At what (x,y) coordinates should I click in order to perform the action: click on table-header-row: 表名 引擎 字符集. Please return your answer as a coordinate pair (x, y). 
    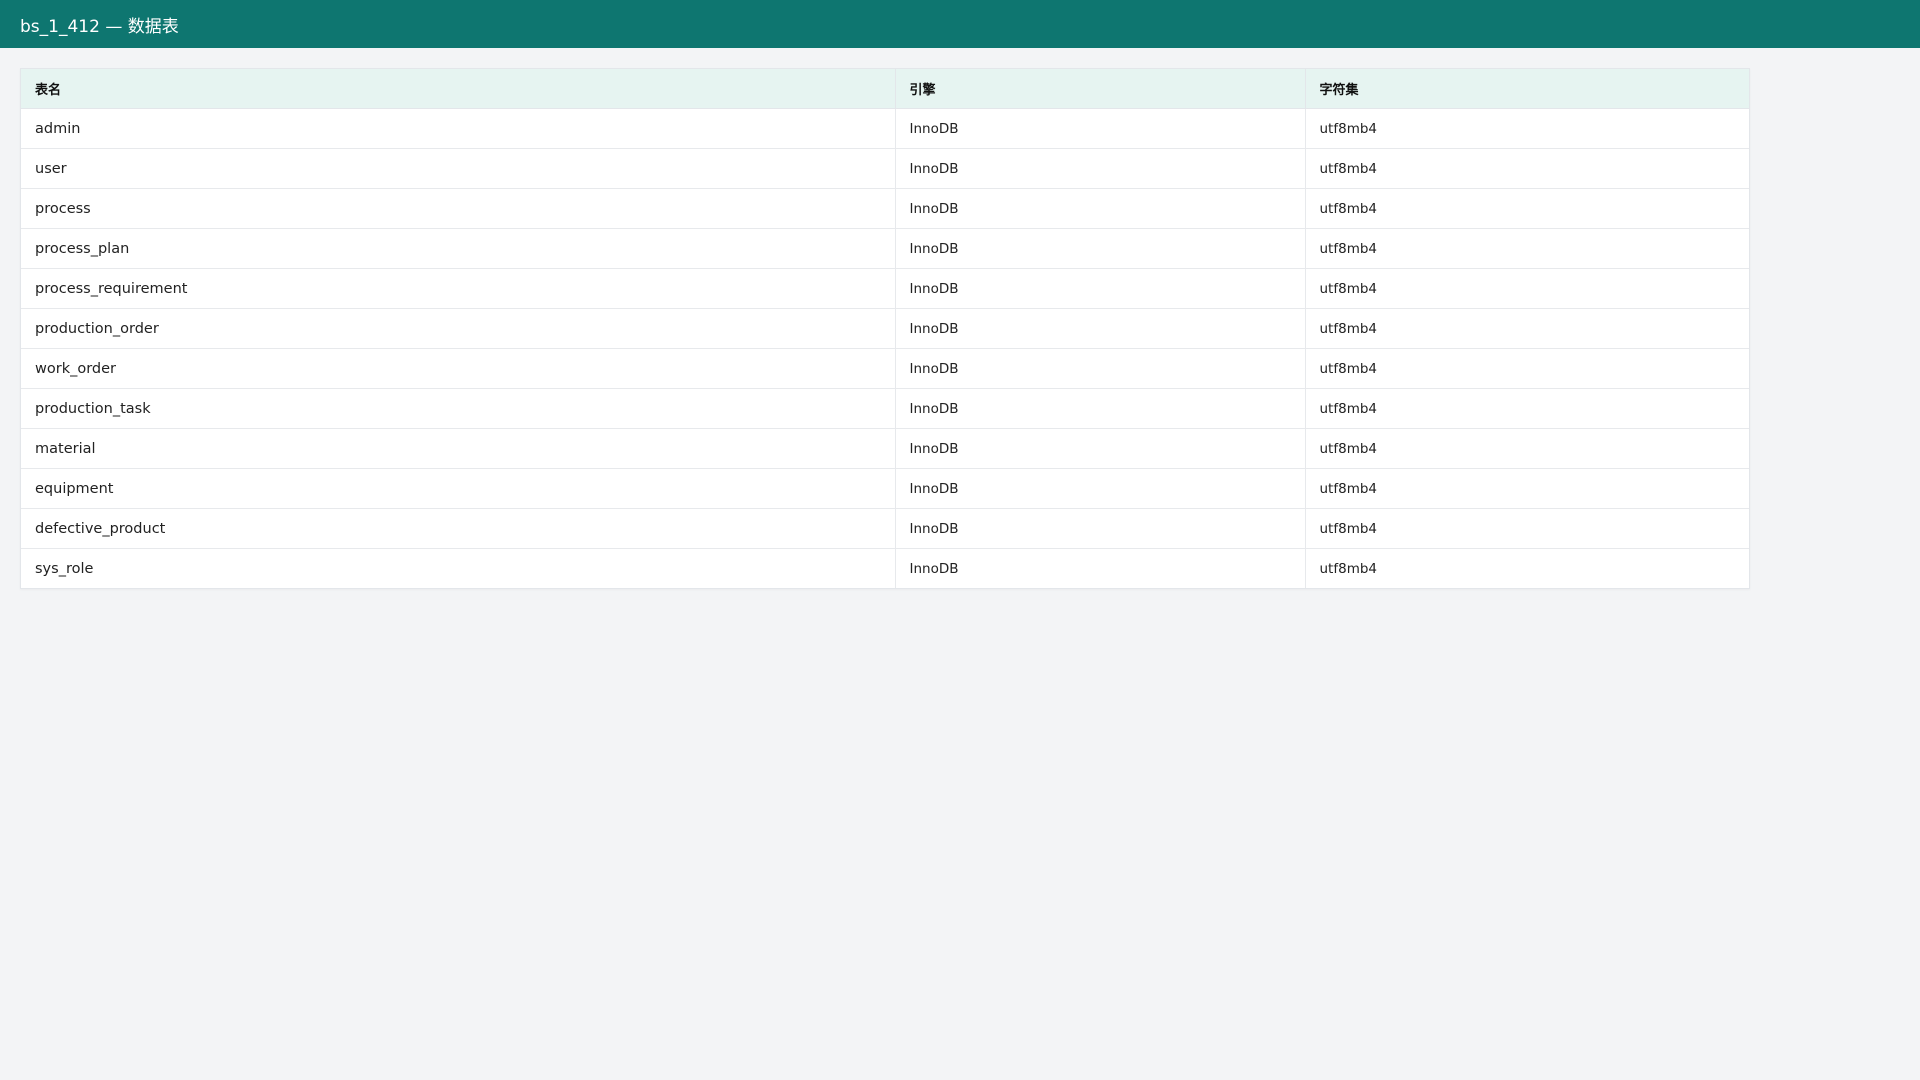
    Looking at the image, I should click on (885, 89).